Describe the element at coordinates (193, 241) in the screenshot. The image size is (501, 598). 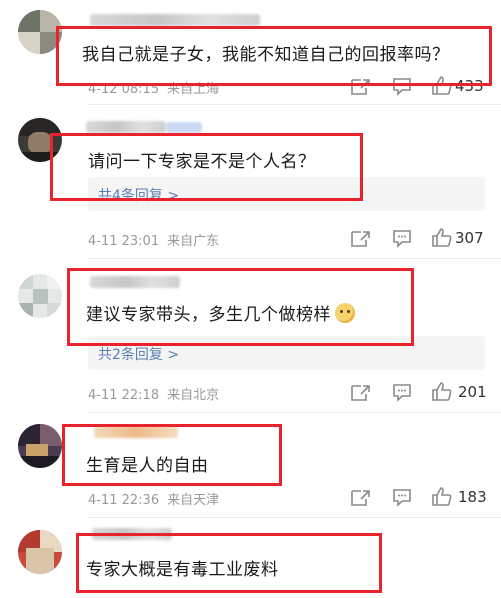
I see `comment-location: 来自广东` at that location.